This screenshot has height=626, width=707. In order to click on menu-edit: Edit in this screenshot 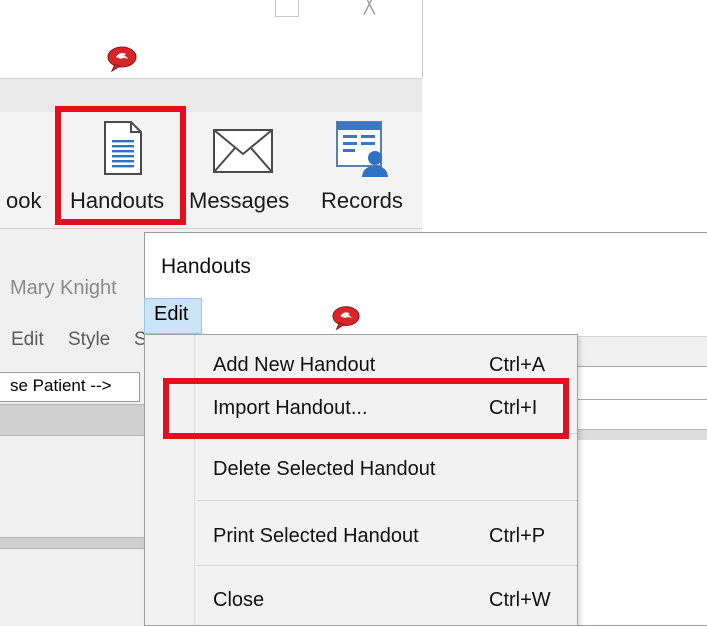, I will do `click(173, 316)`.